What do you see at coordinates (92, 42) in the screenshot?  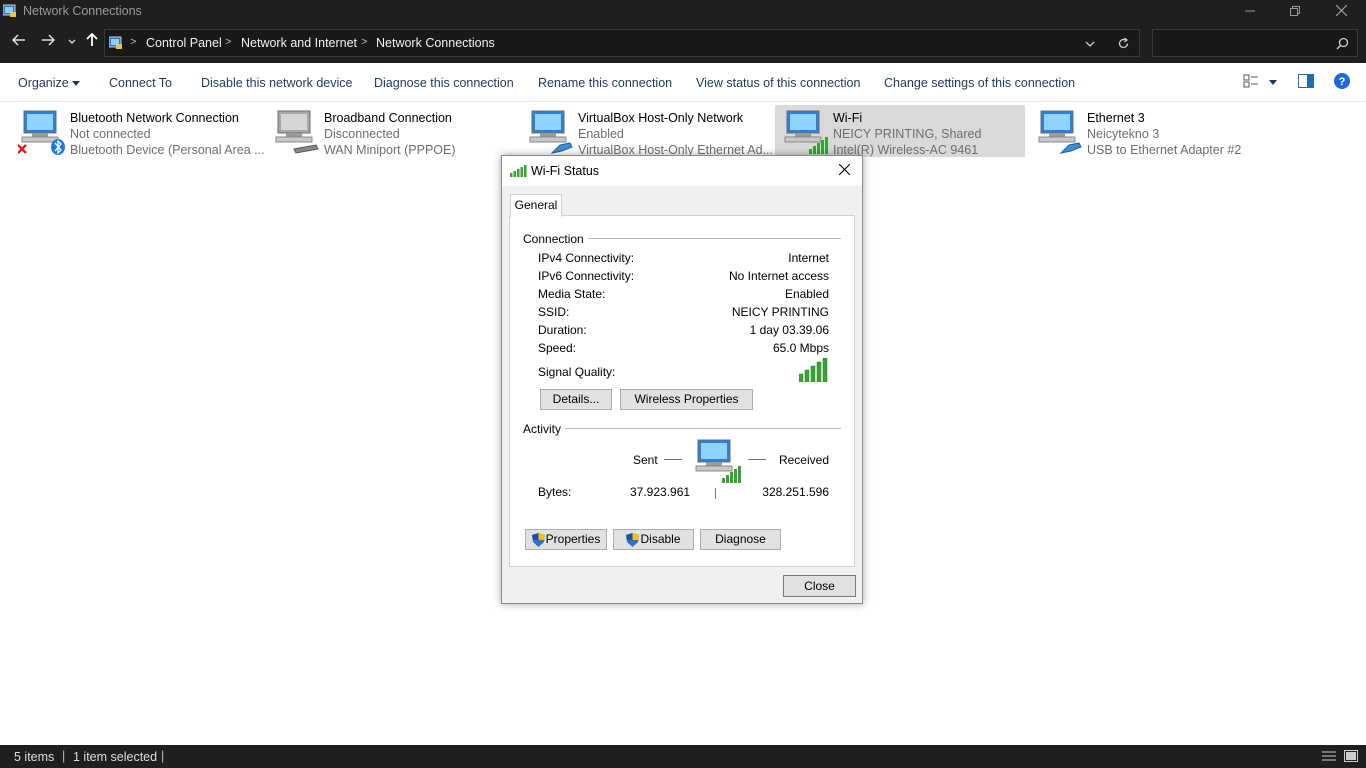 I see `up-button` at bounding box center [92, 42].